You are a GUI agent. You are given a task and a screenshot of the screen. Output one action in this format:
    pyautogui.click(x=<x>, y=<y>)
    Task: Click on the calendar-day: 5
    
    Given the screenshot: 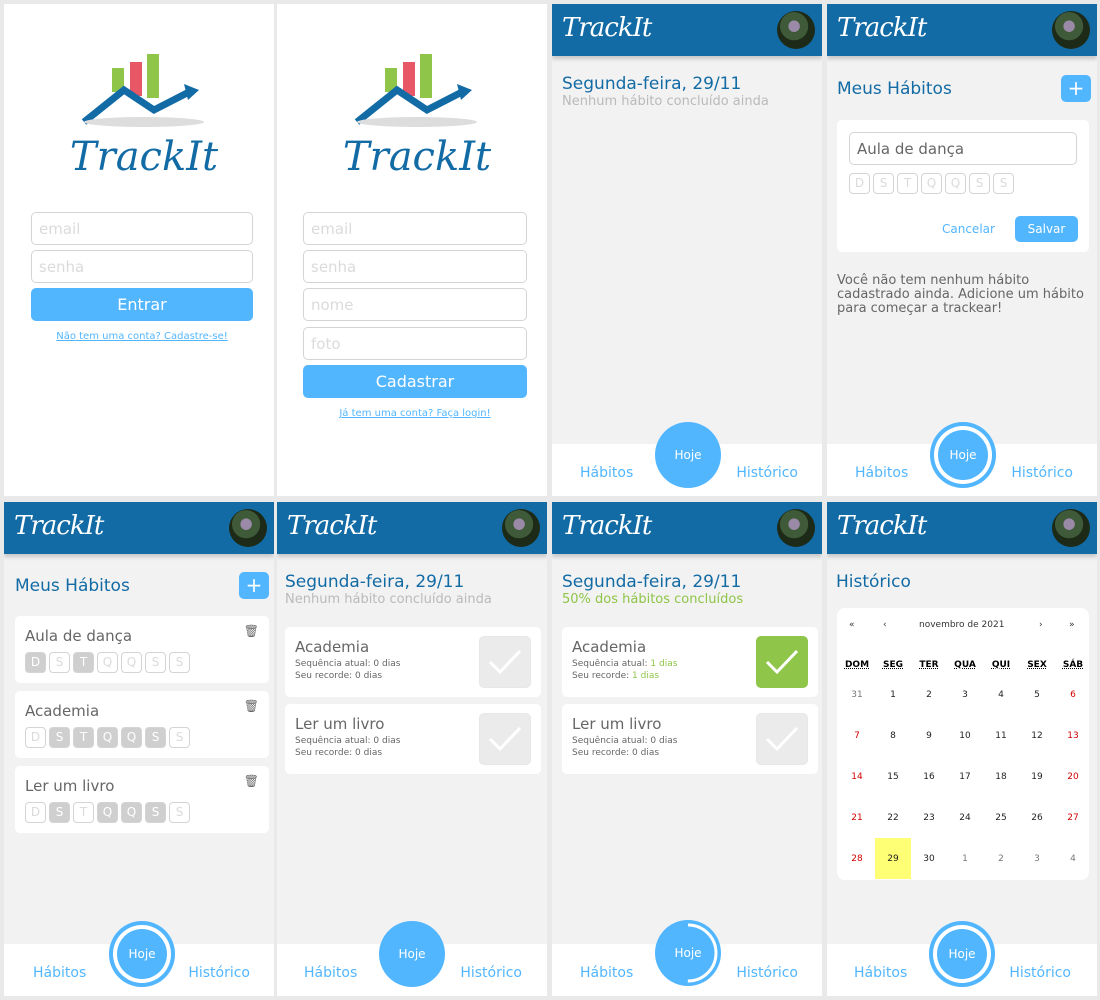 What is the action you would take?
    pyautogui.click(x=1037, y=694)
    